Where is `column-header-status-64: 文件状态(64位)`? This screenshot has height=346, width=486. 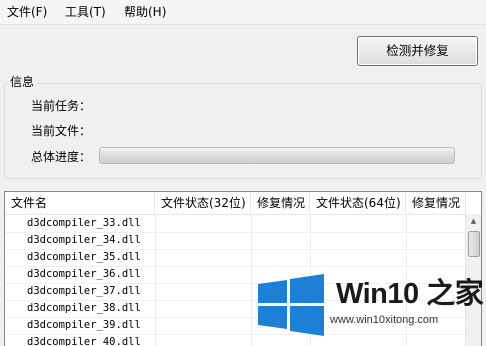 column-header-status-64: 文件状态(64位) is located at coordinates (358, 203).